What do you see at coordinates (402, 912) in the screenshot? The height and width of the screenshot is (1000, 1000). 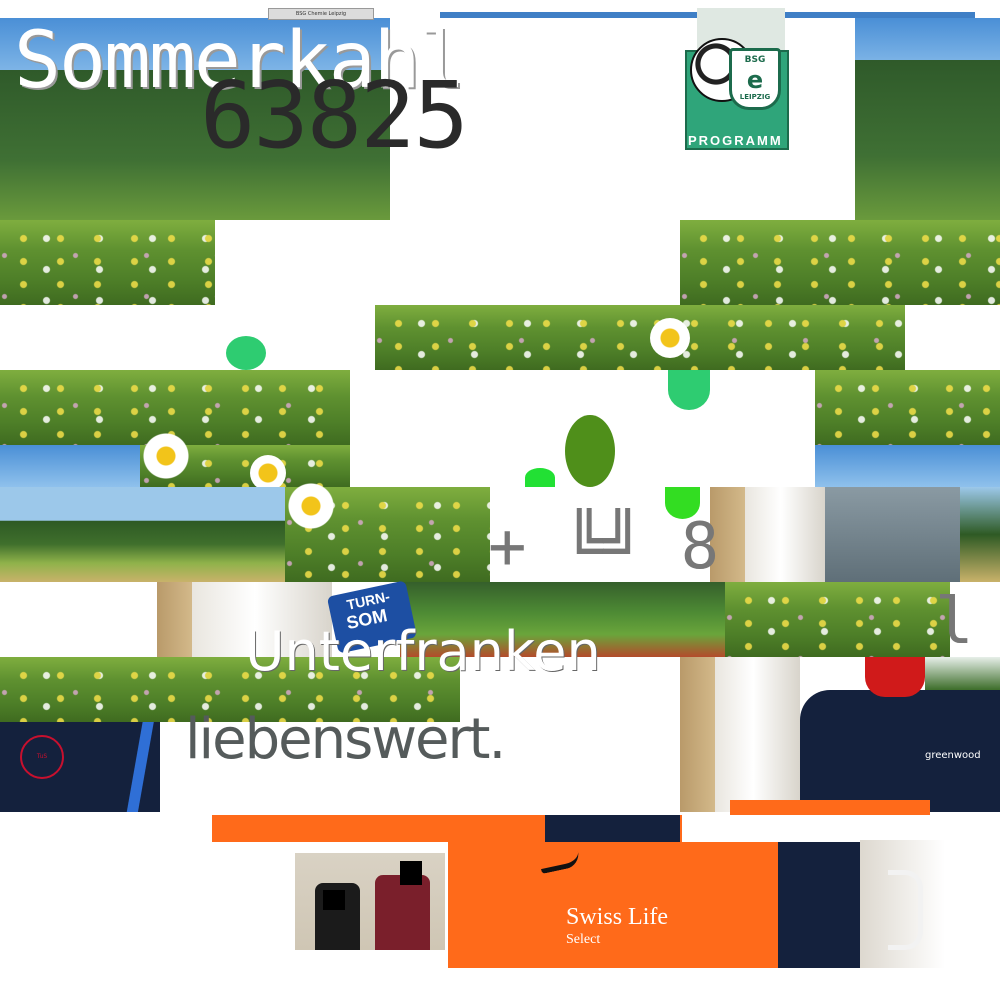 I see `person-right` at bounding box center [402, 912].